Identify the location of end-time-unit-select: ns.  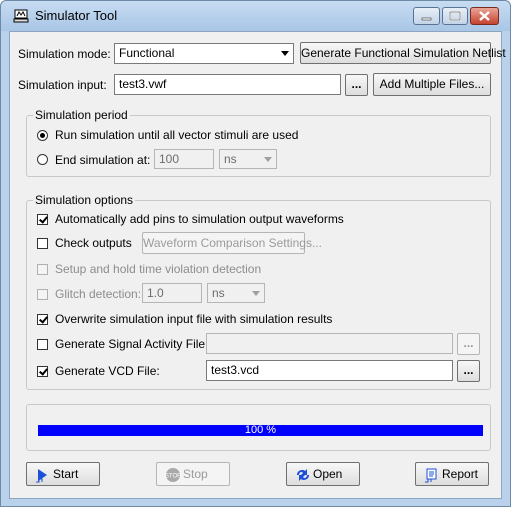
(248, 159).